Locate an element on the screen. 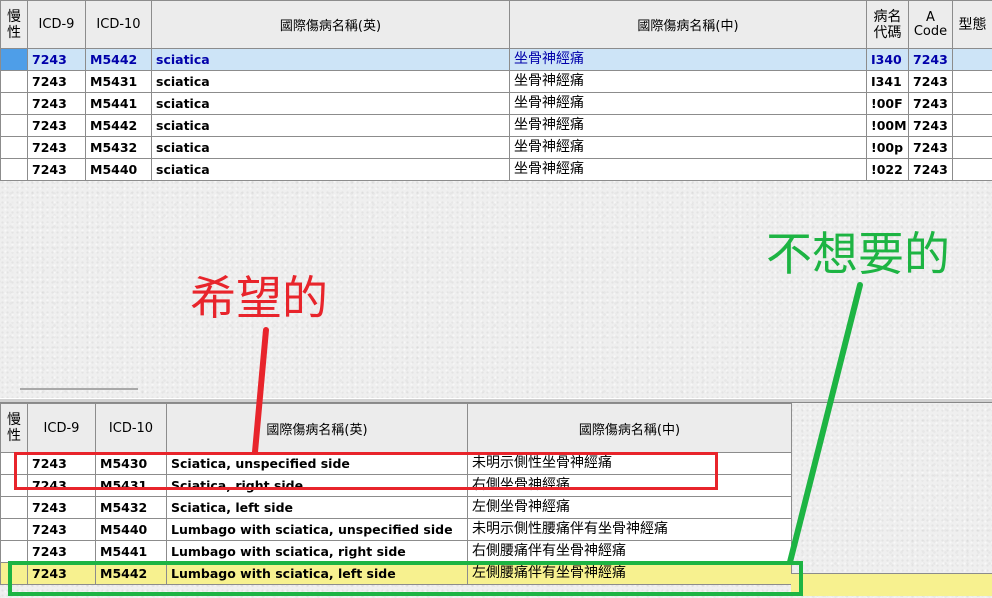 The width and height of the screenshot is (992, 598). name-zh-cell: 未明示側性腰痛伴有坐骨神經痛 is located at coordinates (629, 529).